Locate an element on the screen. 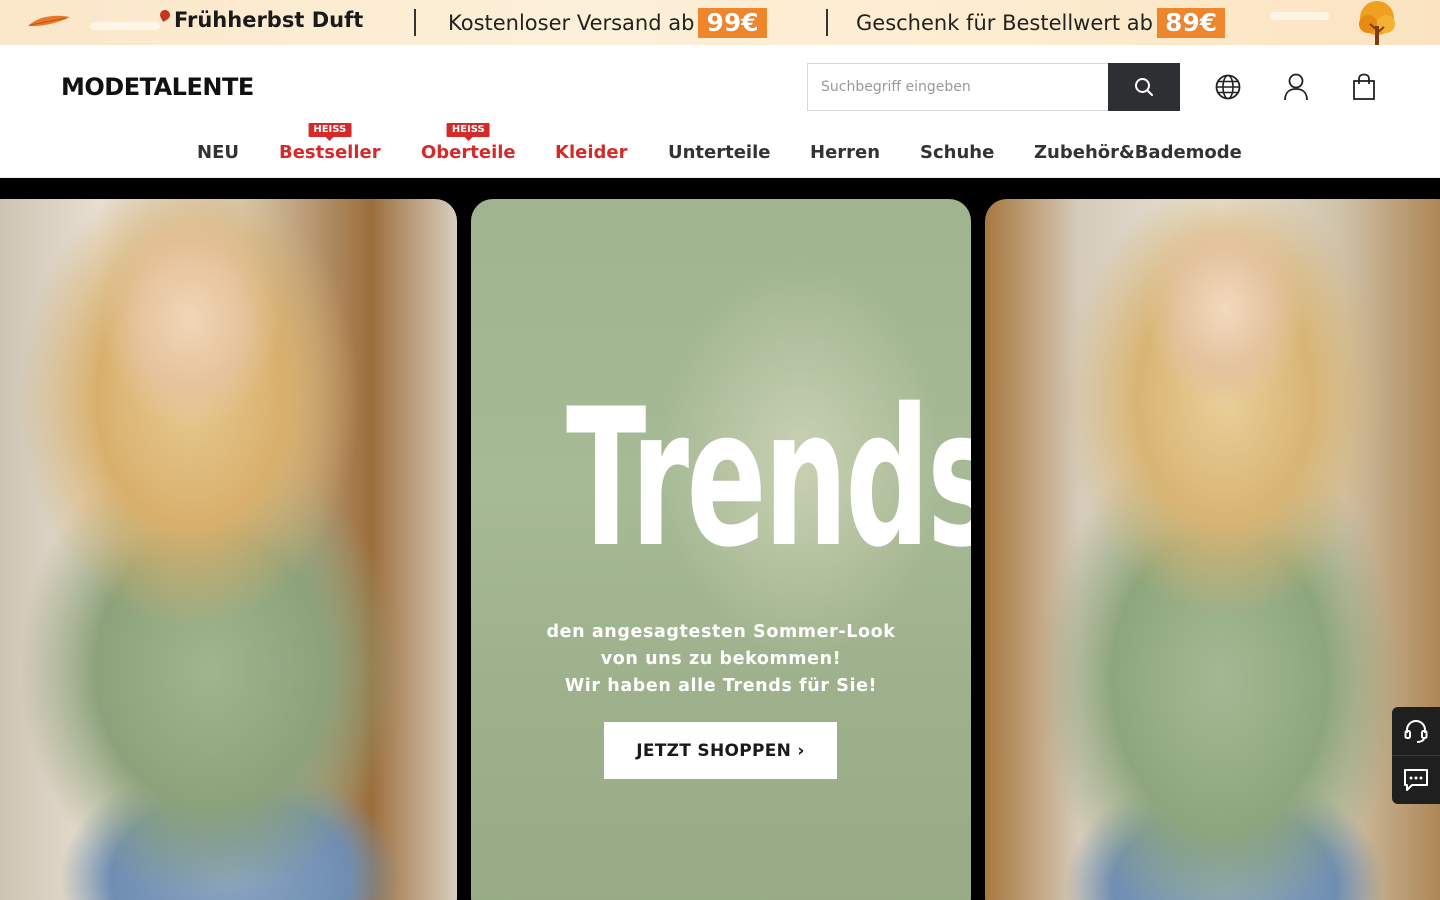  hero-tagline-line: Wir haben alle Trends für Sie! is located at coordinates (721, 686).